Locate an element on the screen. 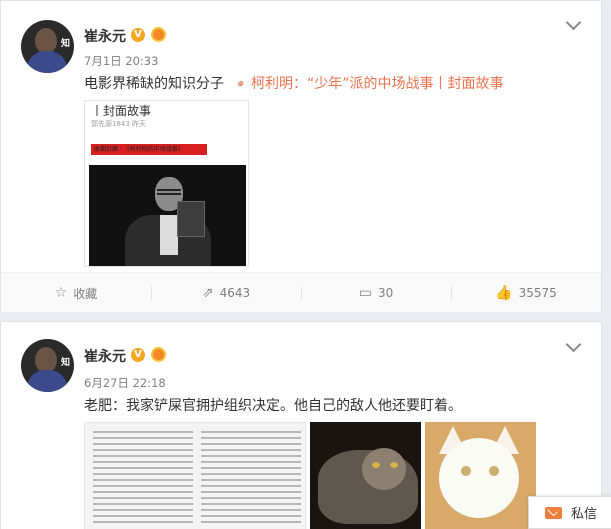 The height and width of the screenshot is (529, 611). photo-glasses is located at coordinates (169, 192).